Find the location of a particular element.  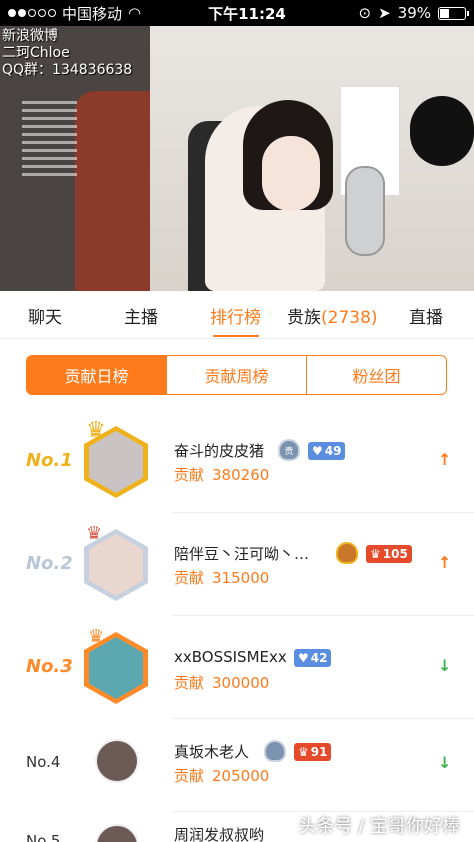

level-badge: ♥ 42 is located at coordinates (313, 658).